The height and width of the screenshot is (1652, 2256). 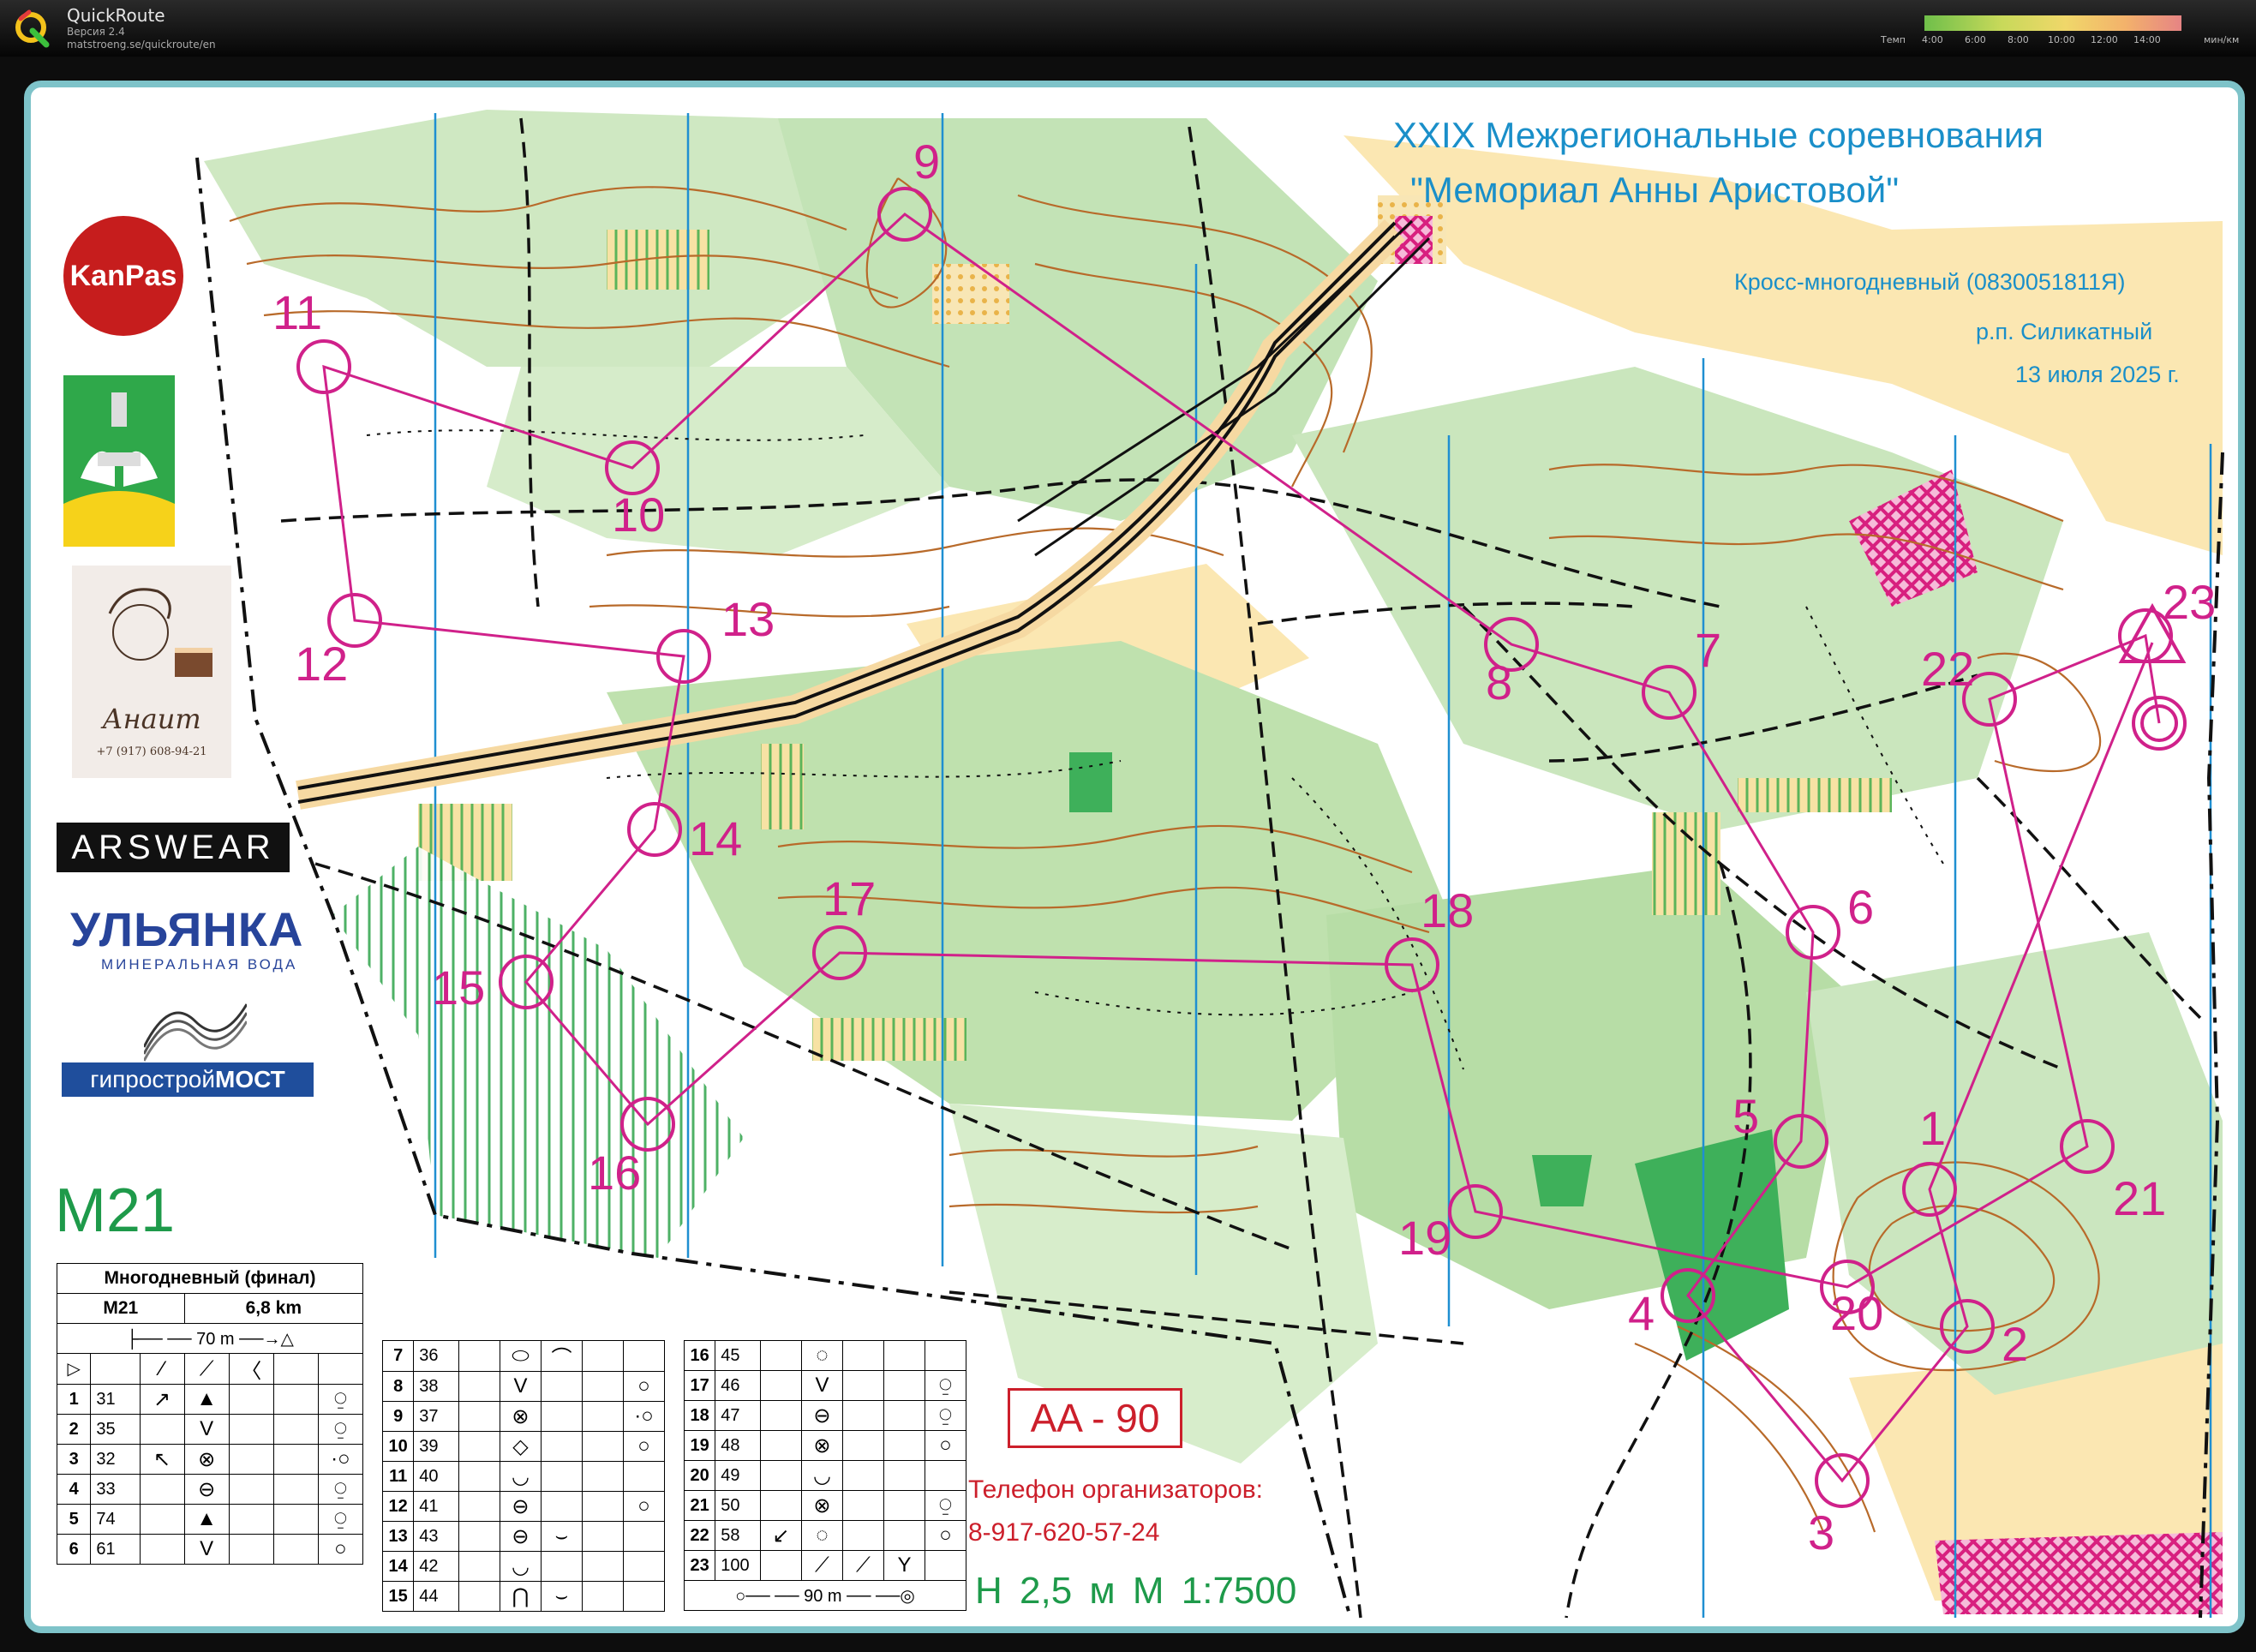 What do you see at coordinates (821, 1505) in the screenshot?
I see `control-symbol-icon: ⊗` at bounding box center [821, 1505].